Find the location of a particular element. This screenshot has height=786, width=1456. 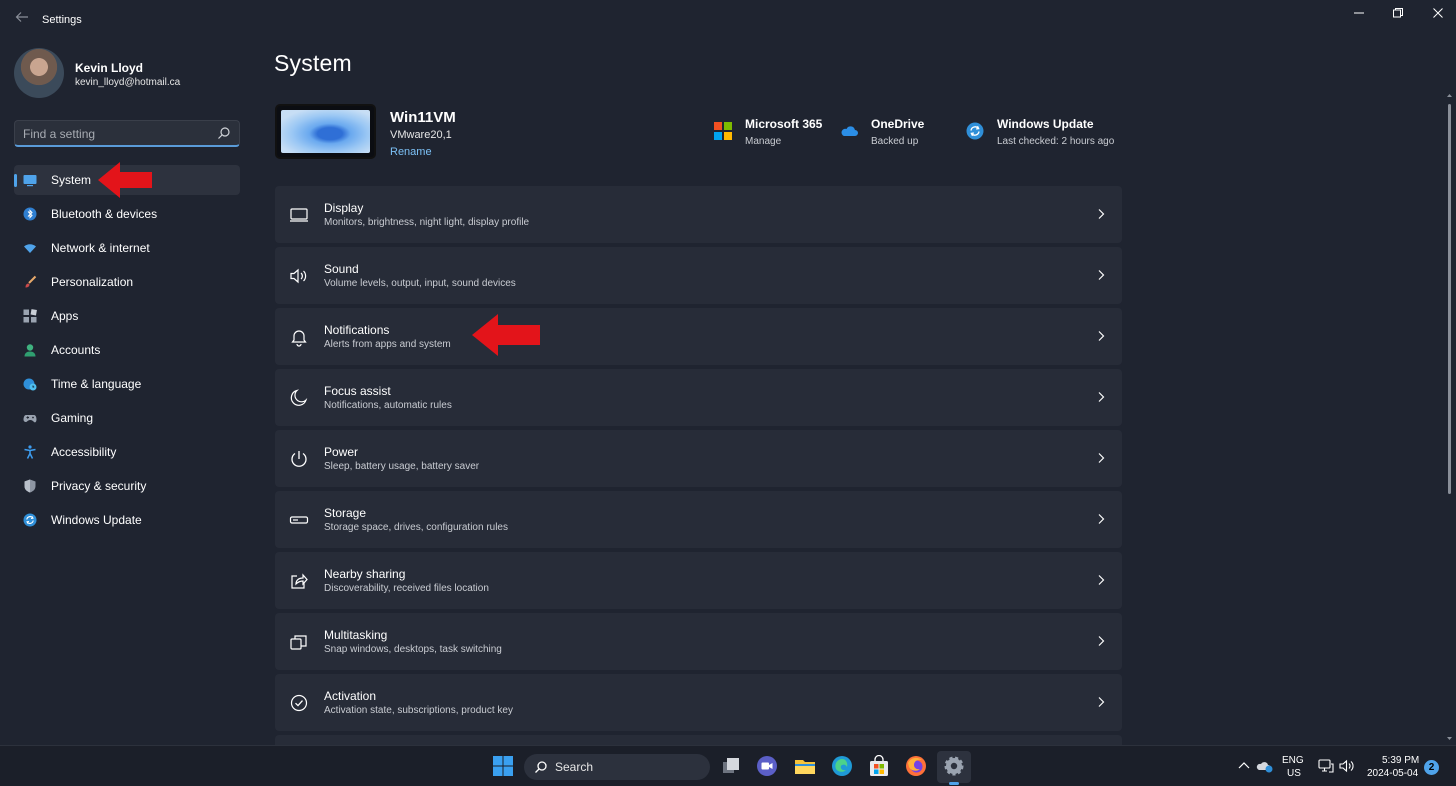

sidebar-item-label: Windows Update is located at coordinates (96, 520).